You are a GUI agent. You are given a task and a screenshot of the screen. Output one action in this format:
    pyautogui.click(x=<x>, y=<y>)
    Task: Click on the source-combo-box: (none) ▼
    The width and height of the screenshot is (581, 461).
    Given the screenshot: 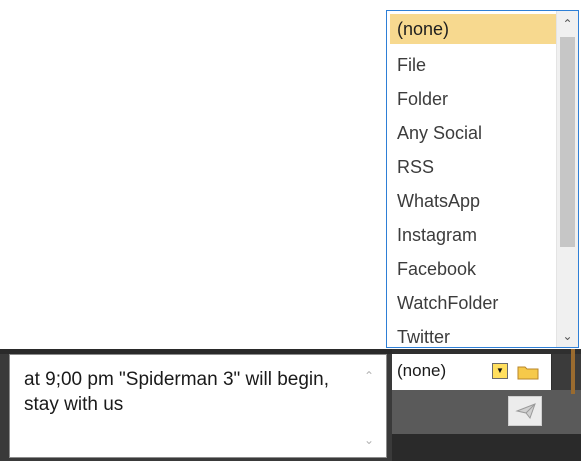 What is the action you would take?
    pyautogui.click(x=471, y=372)
    